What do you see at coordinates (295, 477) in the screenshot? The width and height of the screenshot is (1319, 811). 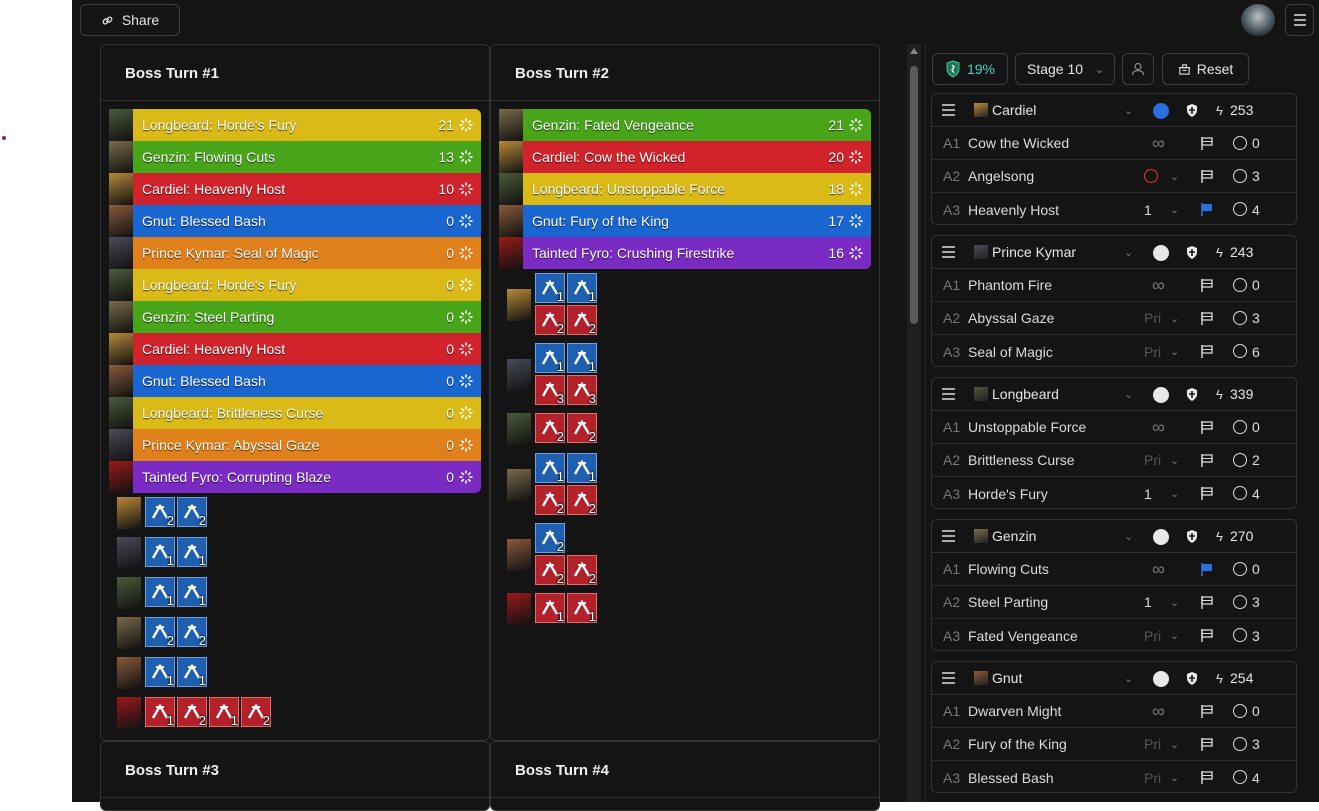 I see `action-row: Tainted Fyro: Corrupting Blaze 0` at bounding box center [295, 477].